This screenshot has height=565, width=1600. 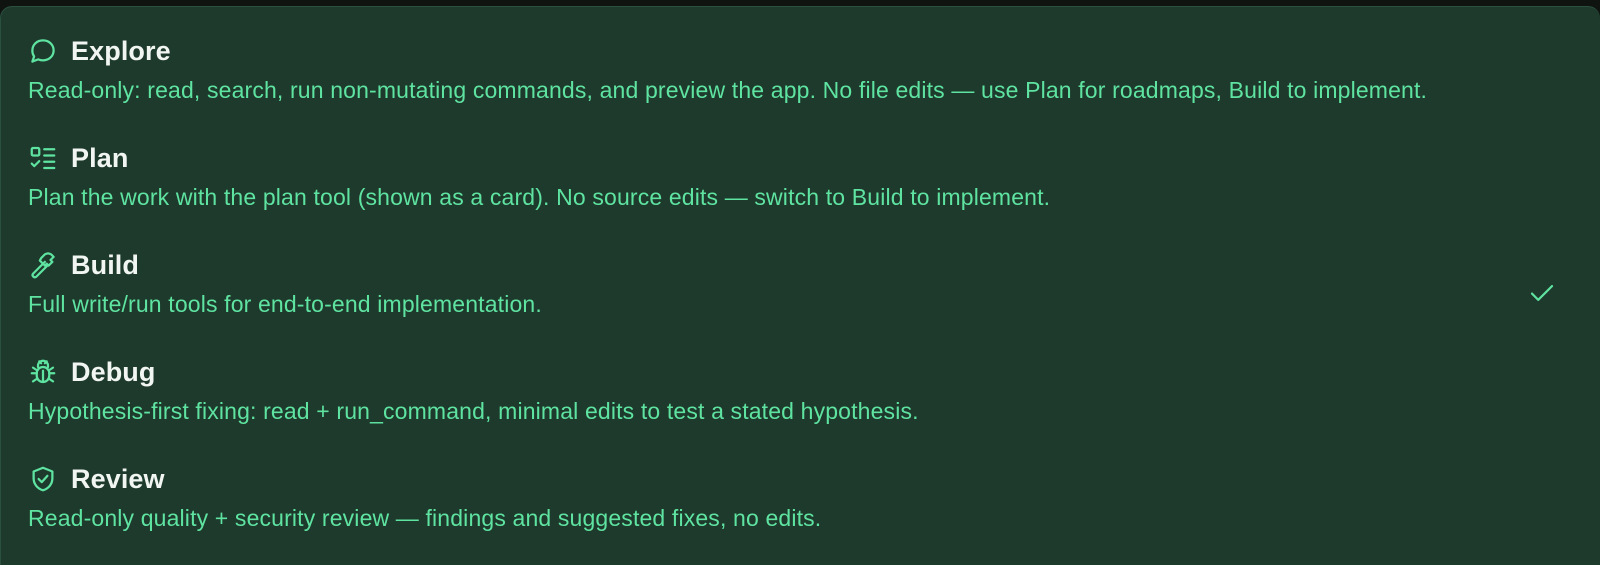 I want to click on chat-bubble-icon, so click(x=43, y=51).